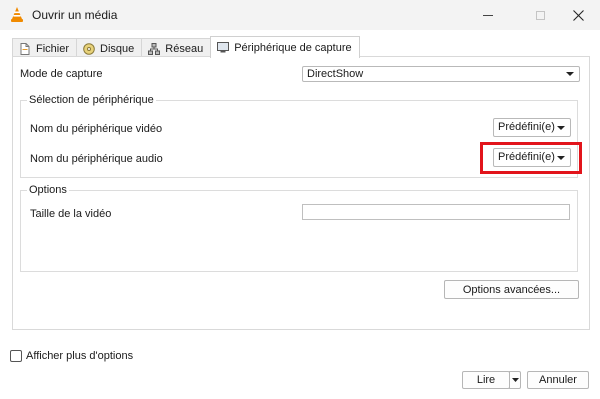 Image resolution: width=600 pixels, height=399 pixels. What do you see at coordinates (526, 127) in the screenshot?
I see `video-device-value: Prédéfini(e)` at bounding box center [526, 127].